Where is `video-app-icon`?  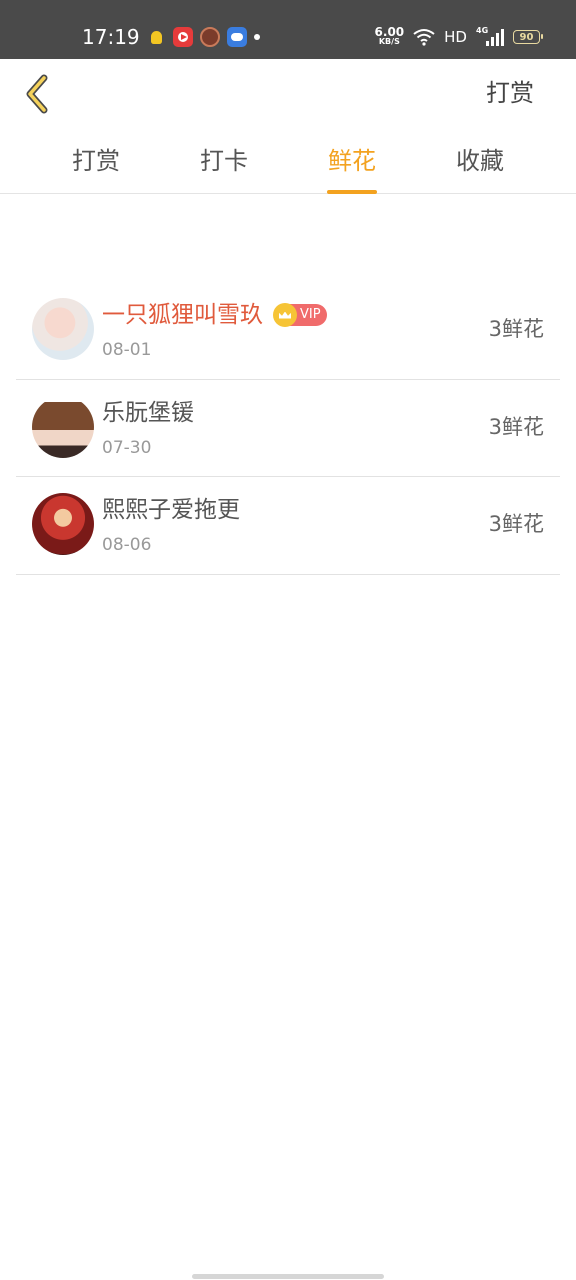
video-app-icon is located at coordinates (183, 37).